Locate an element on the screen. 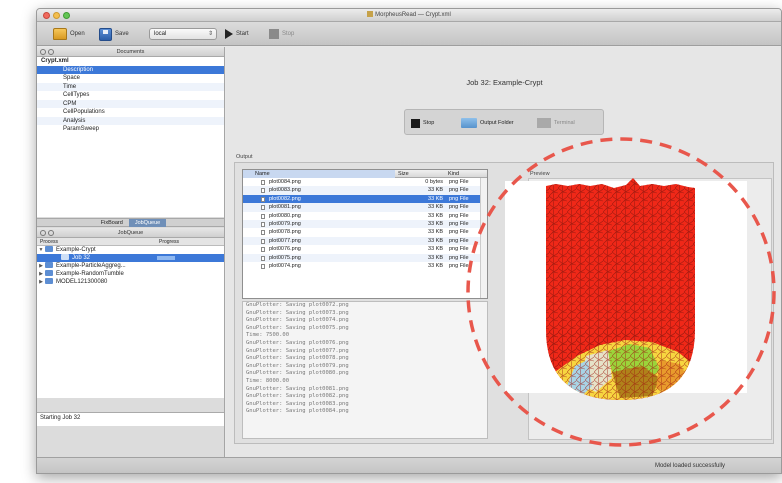 Image resolution: width=782 pixels, height=483 pixels. jobqueue-header-label: JobQueue is located at coordinates (130, 233).